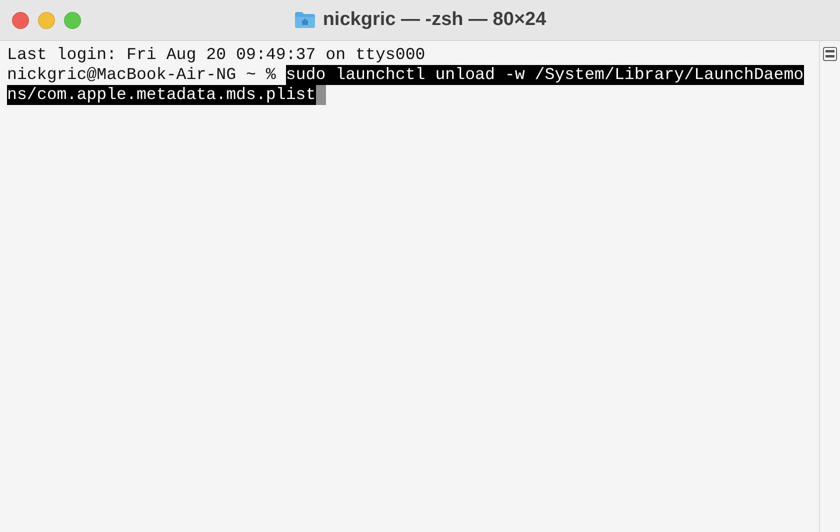 The image size is (840, 532). I want to click on window-title: nickgric — -zsh — 80×24, so click(434, 20).